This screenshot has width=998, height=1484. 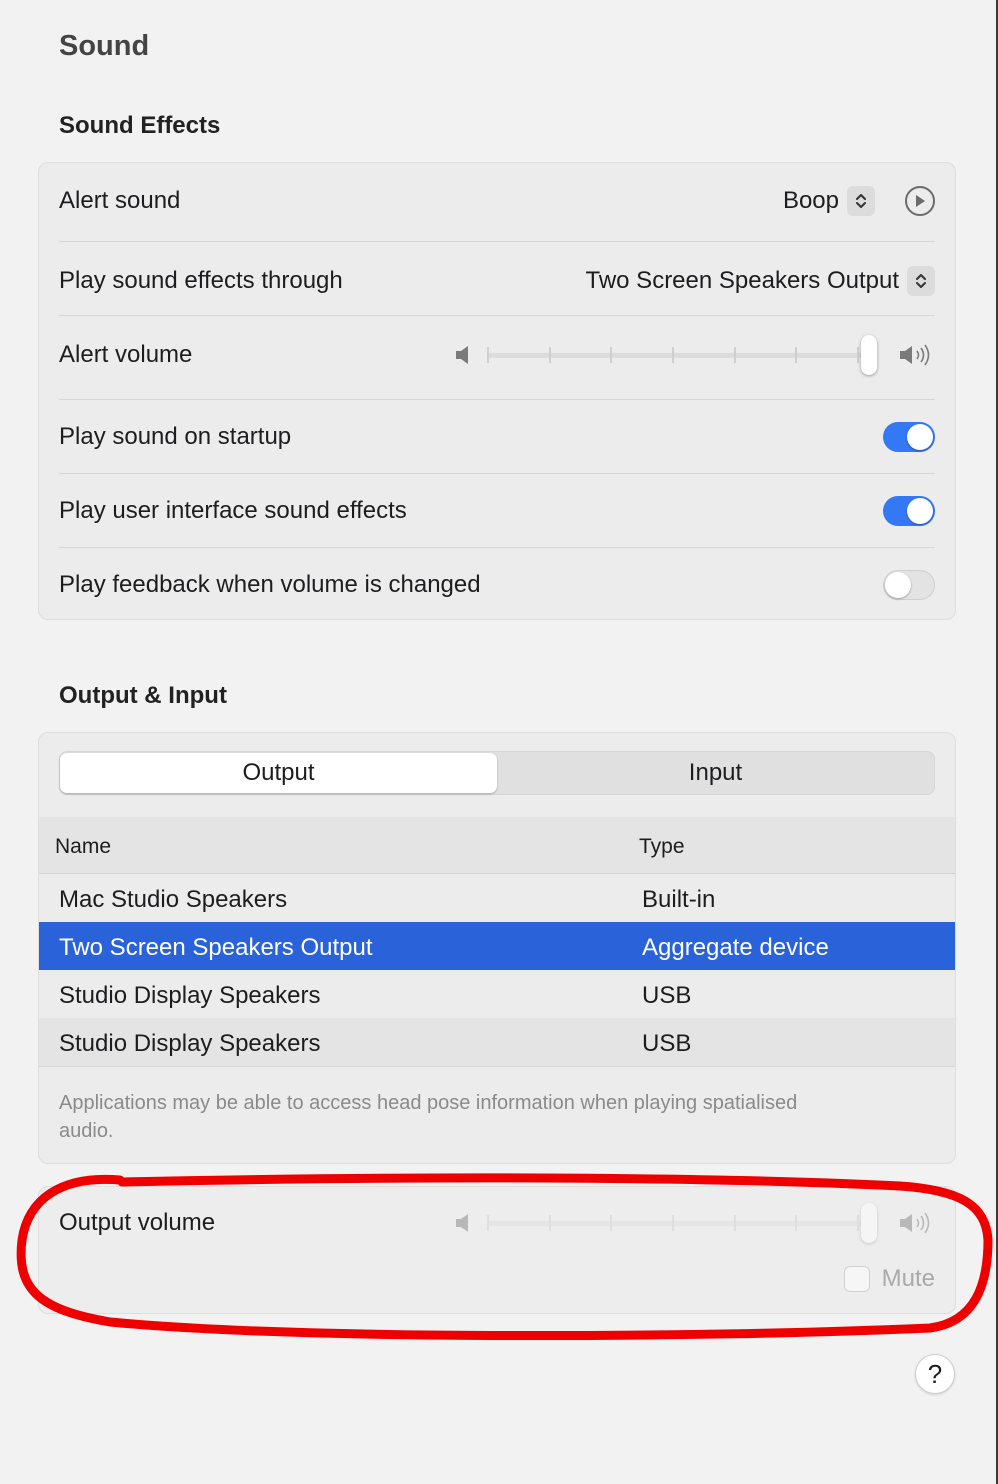 What do you see at coordinates (270, 584) in the screenshot?
I see `feedback-label: Play feedback when volume is changed` at bounding box center [270, 584].